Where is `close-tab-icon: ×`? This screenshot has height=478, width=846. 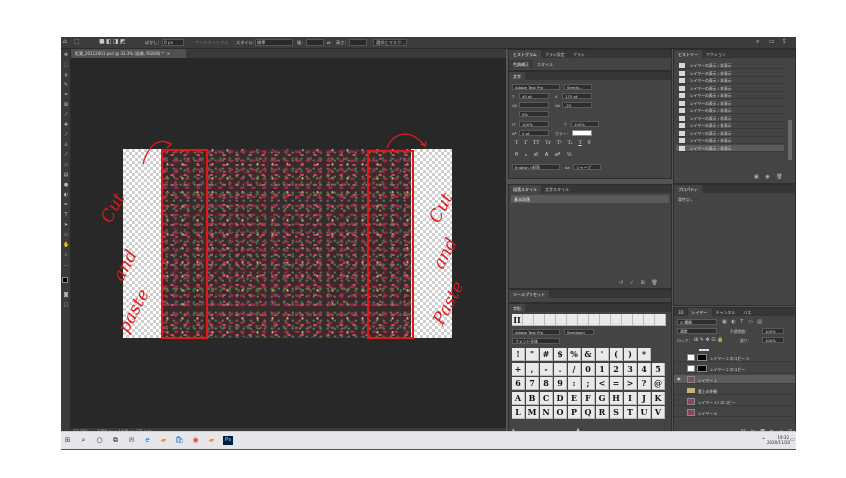 close-tab-icon: × is located at coordinates (168, 53).